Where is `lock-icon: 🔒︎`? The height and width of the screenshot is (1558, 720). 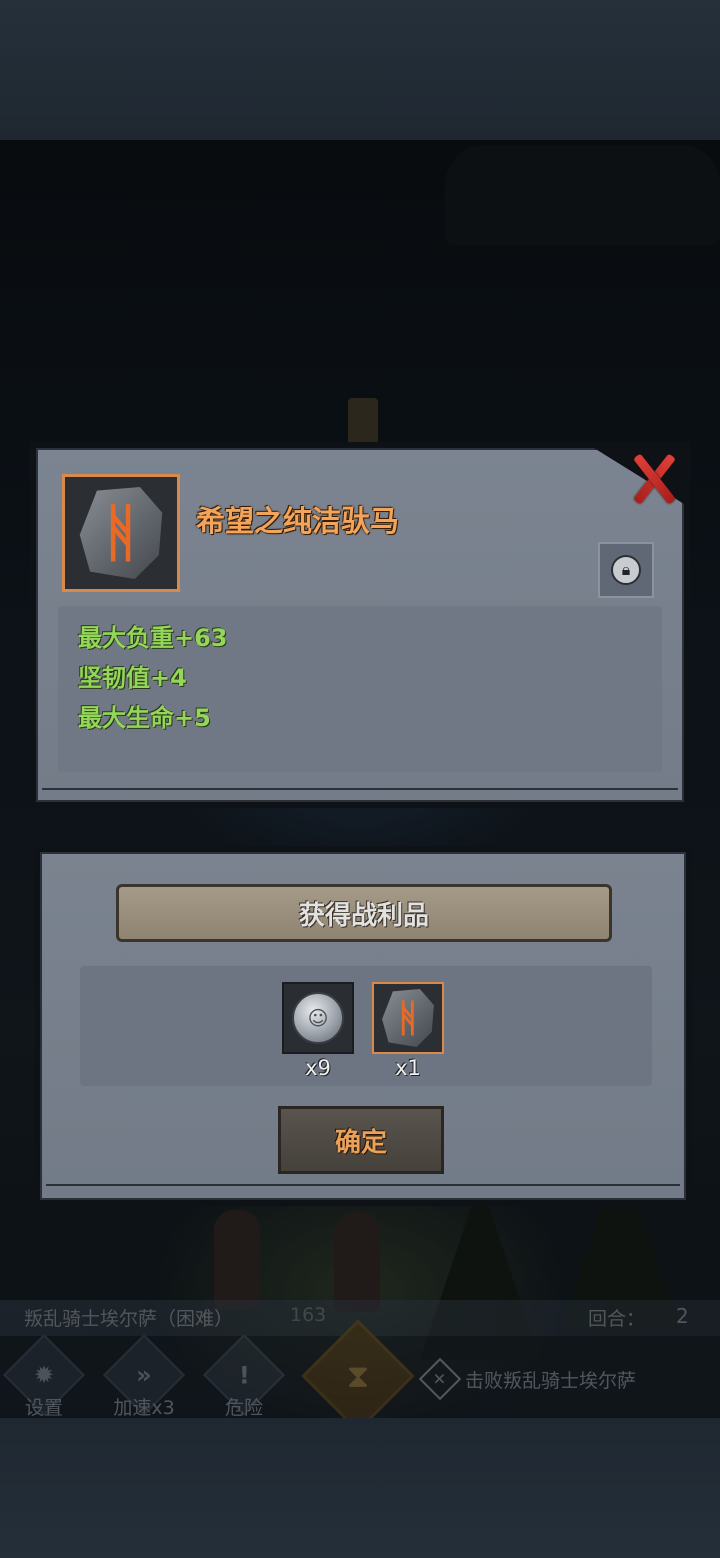
lock-icon: 🔒︎ is located at coordinates (626, 570).